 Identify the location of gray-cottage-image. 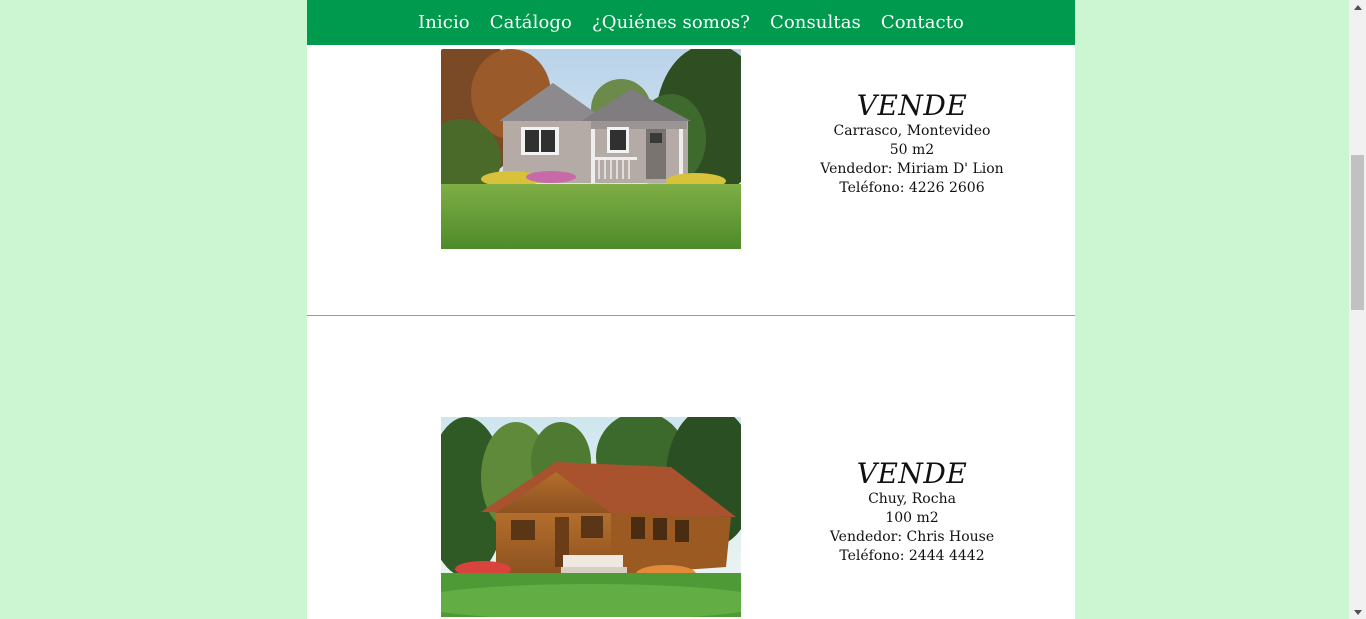
(591, 149).